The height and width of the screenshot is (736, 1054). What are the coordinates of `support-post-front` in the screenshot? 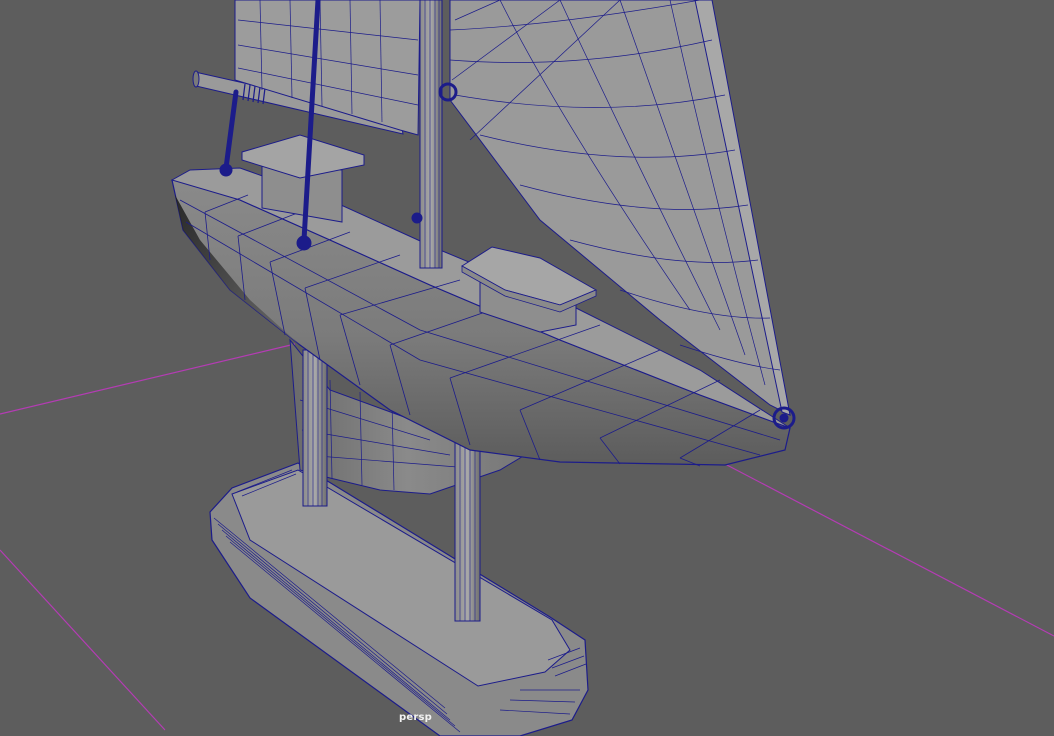 It's located at (467, 528).